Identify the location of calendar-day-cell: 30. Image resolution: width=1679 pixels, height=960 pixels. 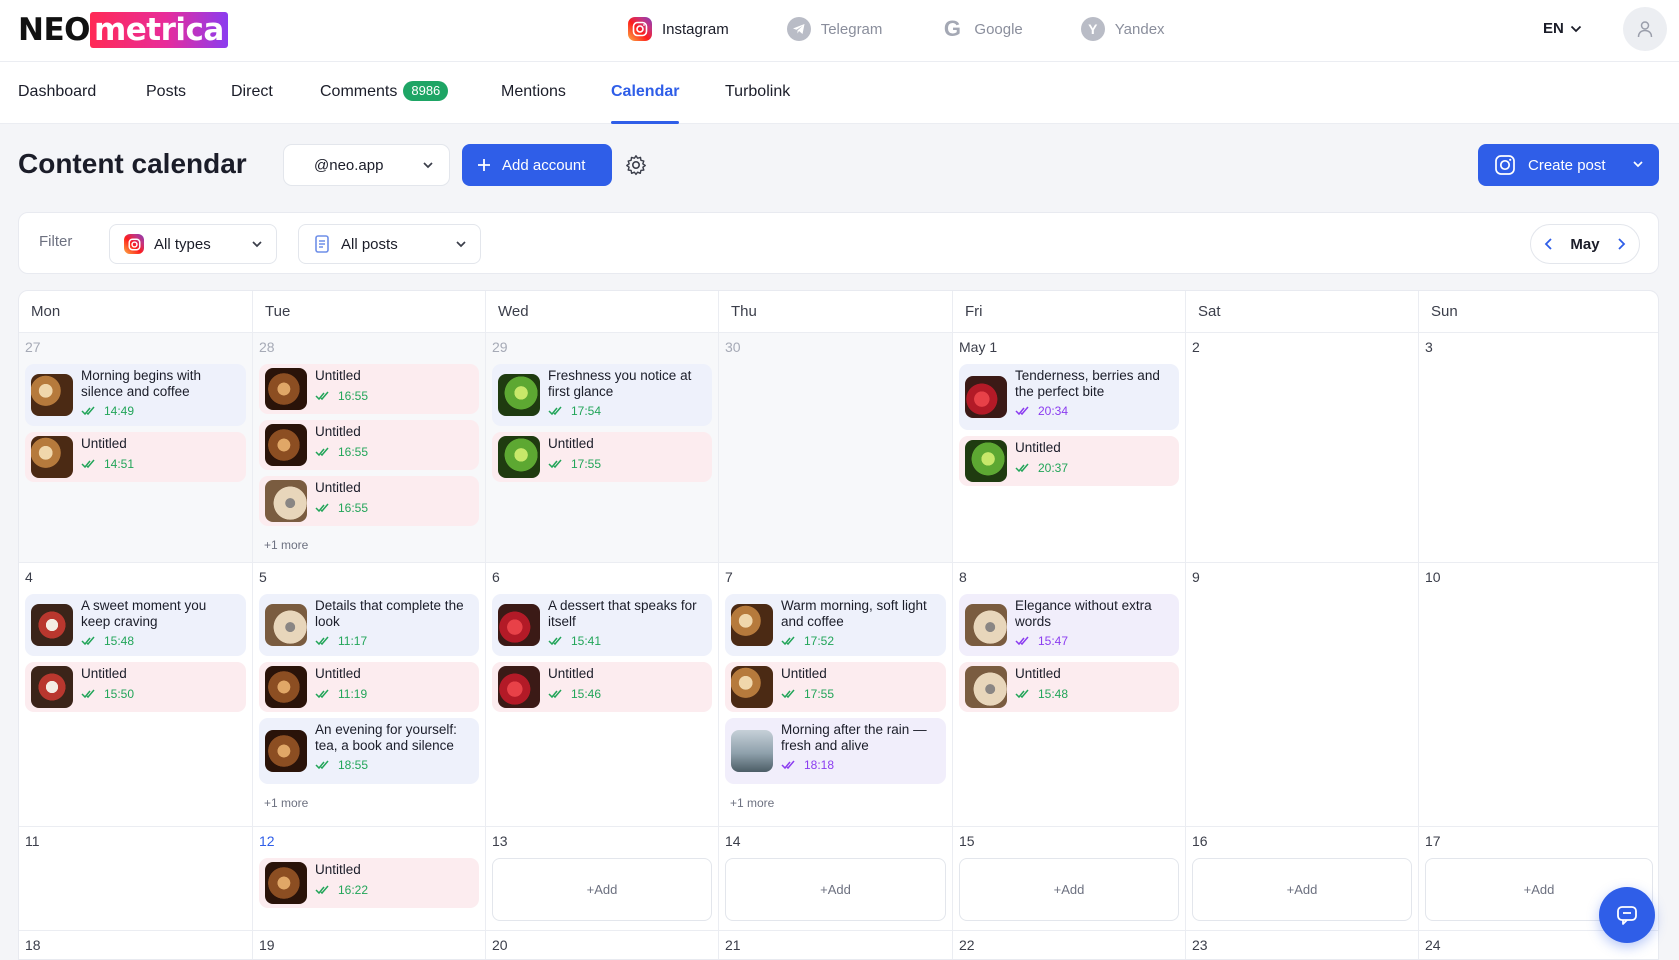
(836, 448).